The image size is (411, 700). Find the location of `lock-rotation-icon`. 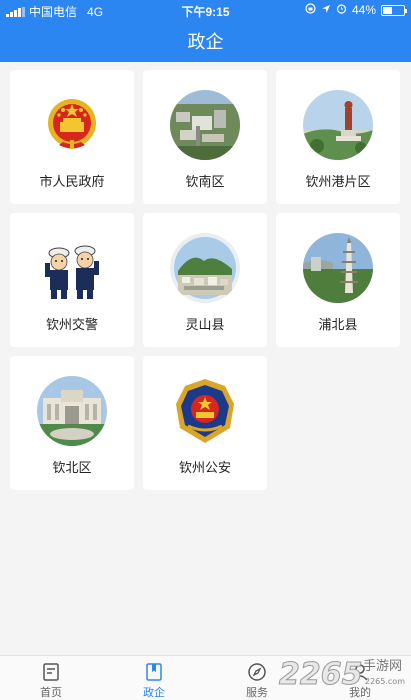

lock-rotation-icon is located at coordinates (310, 10).